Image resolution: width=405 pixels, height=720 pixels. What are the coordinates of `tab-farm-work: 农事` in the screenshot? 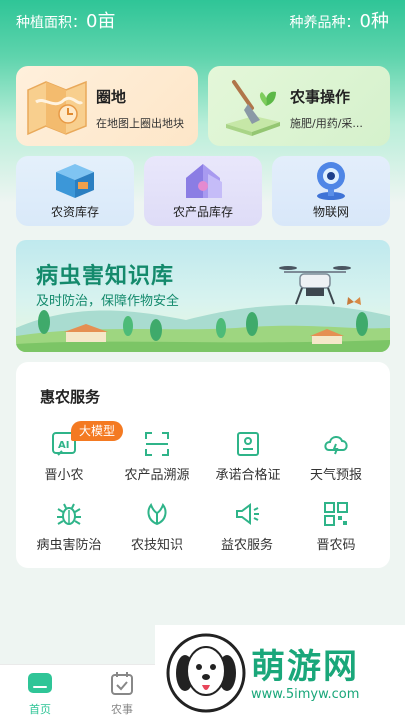 It's located at (122, 694).